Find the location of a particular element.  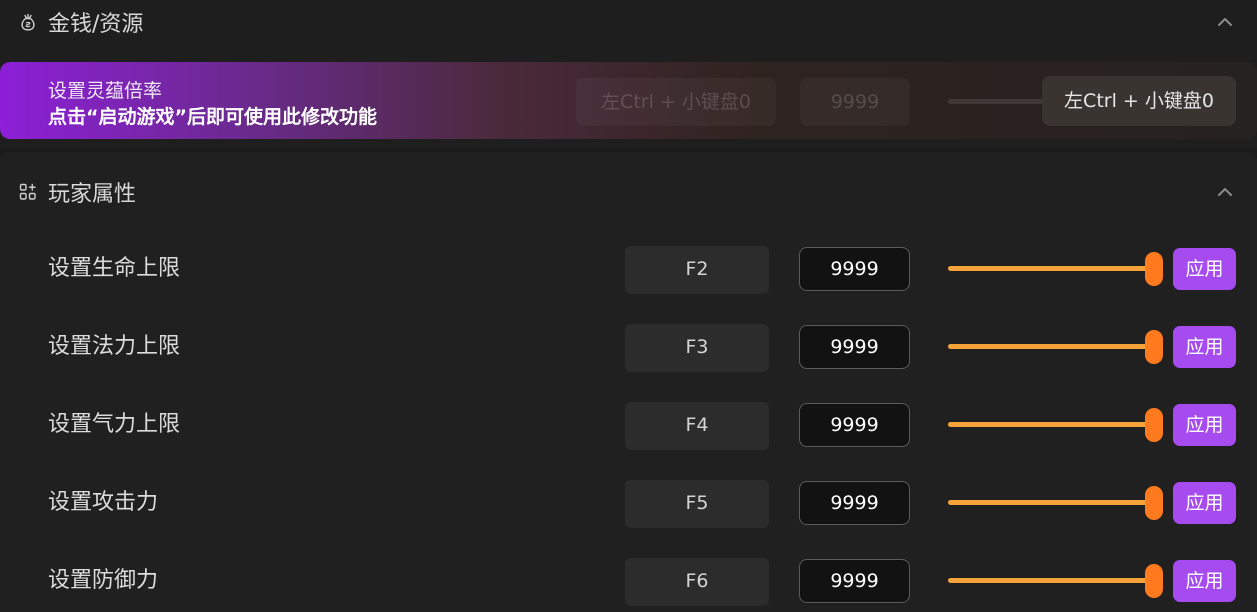

multiplier-hotkey: 左Ctrl + 小键盘0 is located at coordinates (1139, 101).